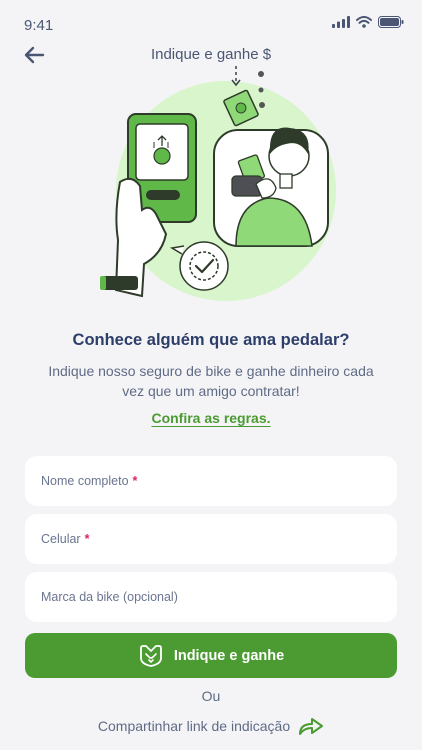 Image resolution: width=422 pixels, height=750 pixels. What do you see at coordinates (229, 655) in the screenshot?
I see `refer-and-earn-label: Indique e ganhe` at bounding box center [229, 655].